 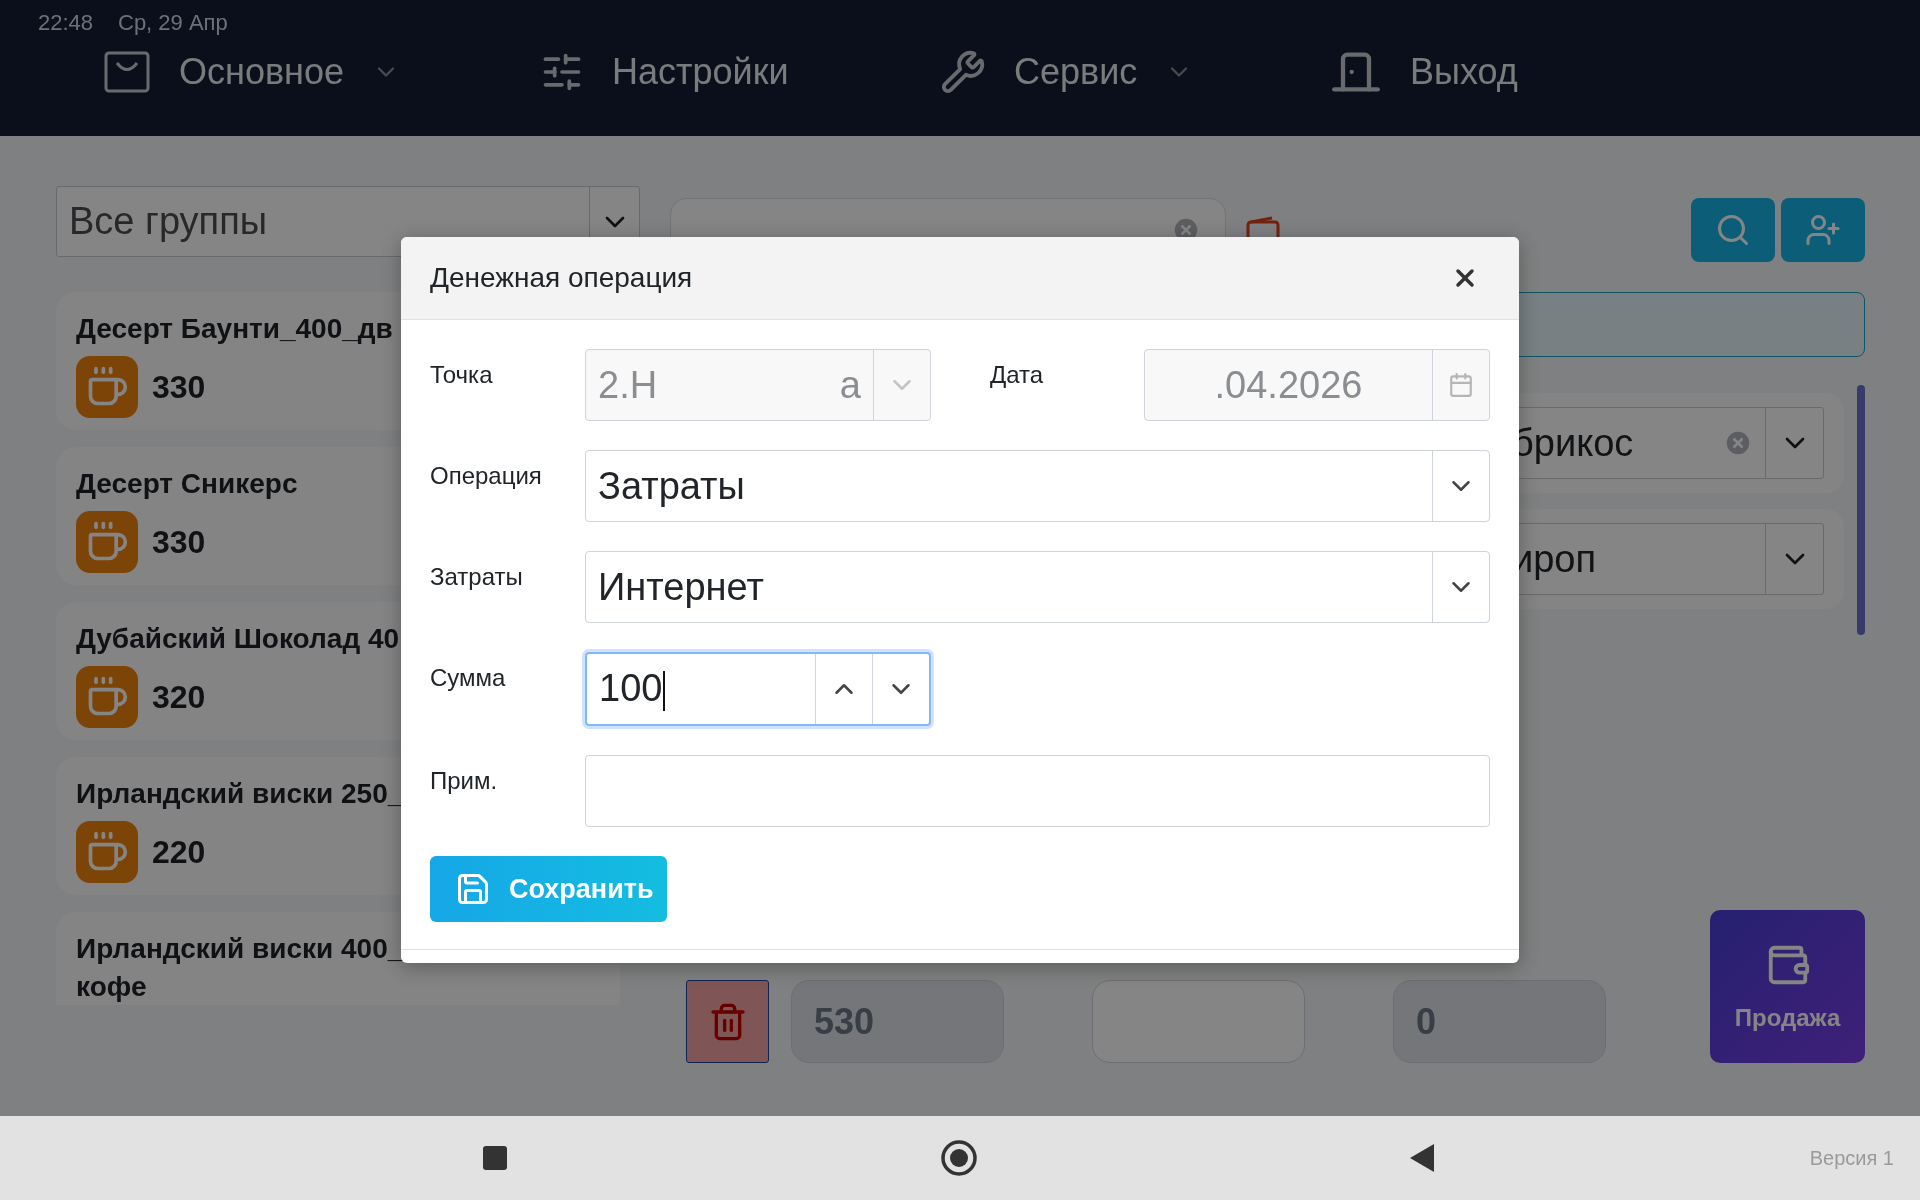 I want to click on field-label: Сумма, so click(x=468, y=677).